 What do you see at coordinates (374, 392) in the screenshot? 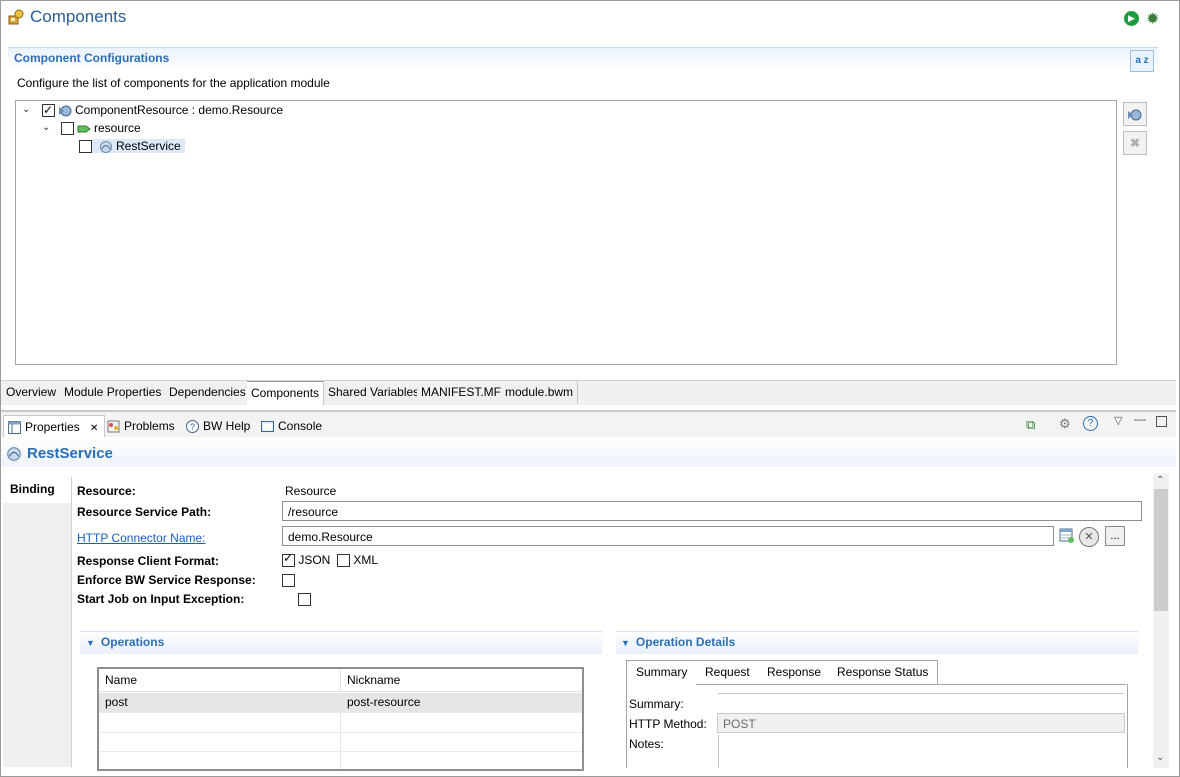
I see `tab-shared-variables: Shared Variables` at bounding box center [374, 392].